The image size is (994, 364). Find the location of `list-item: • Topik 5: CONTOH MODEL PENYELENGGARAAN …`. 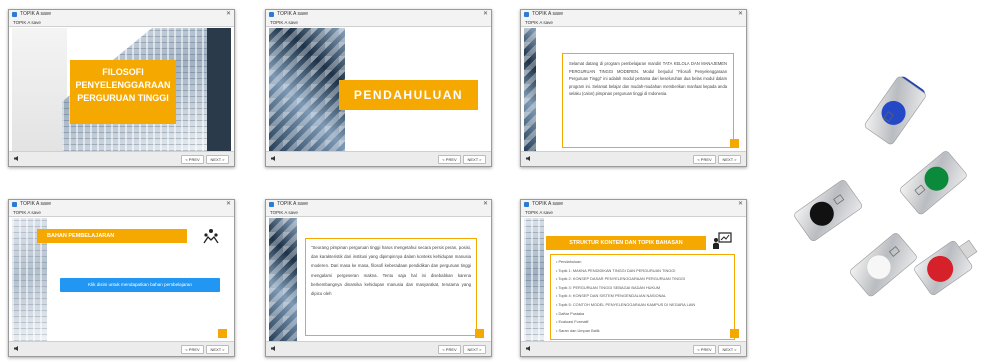

list-item: • Topik 5: CONTOH MODEL PENYELENGGARAAN … is located at coordinates (642, 305).